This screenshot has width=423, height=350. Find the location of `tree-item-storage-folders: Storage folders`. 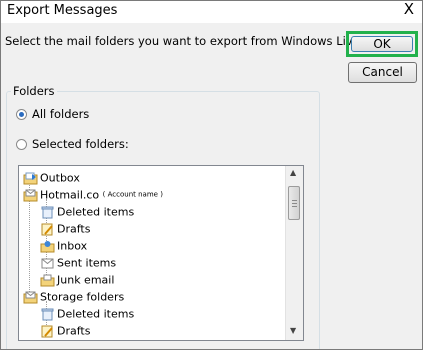

tree-item-storage-folders: Storage folders is located at coordinates (73, 296).